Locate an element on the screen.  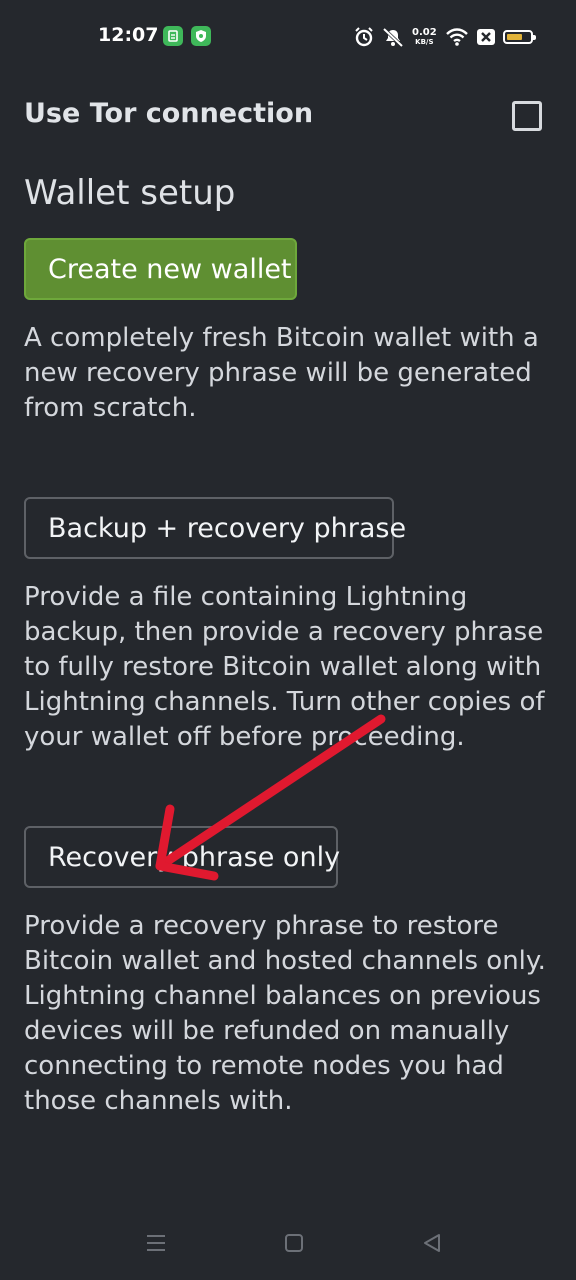
navigation-bar is located at coordinates (288, 1243).